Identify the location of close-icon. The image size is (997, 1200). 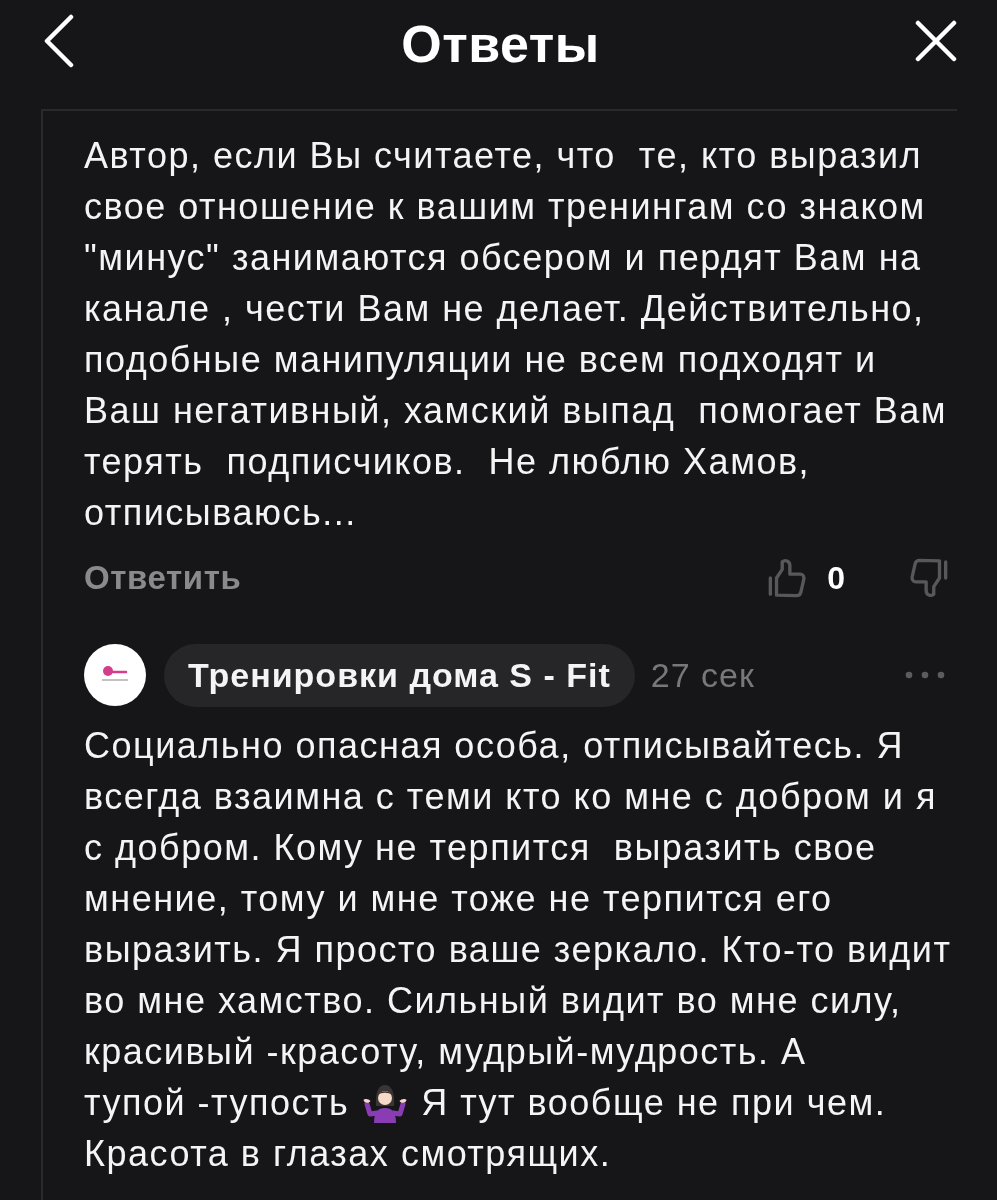
(936, 41).